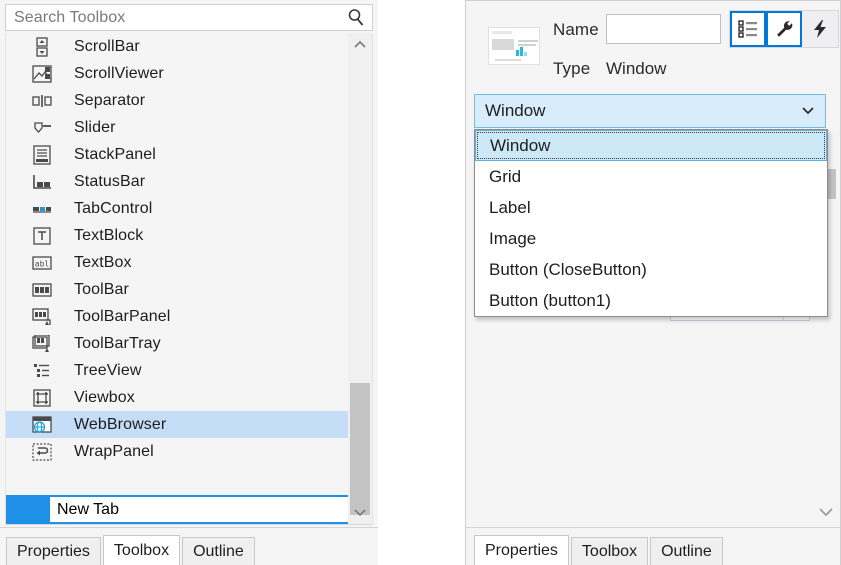 The height and width of the screenshot is (565, 841). I want to click on toolbox-item-label: Separator, so click(110, 100).